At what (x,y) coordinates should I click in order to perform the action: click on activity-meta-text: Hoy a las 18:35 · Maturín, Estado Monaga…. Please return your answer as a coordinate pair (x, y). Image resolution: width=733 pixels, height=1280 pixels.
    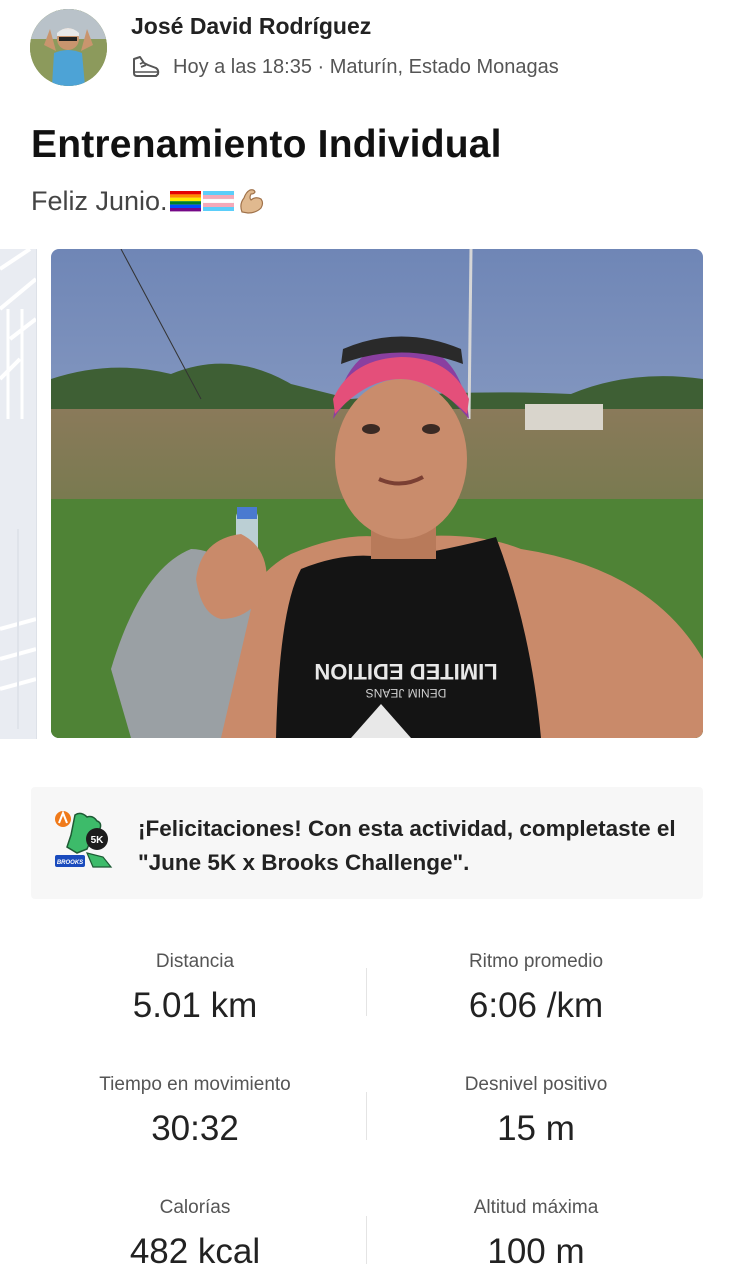
    Looking at the image, I should click on (366, 66).